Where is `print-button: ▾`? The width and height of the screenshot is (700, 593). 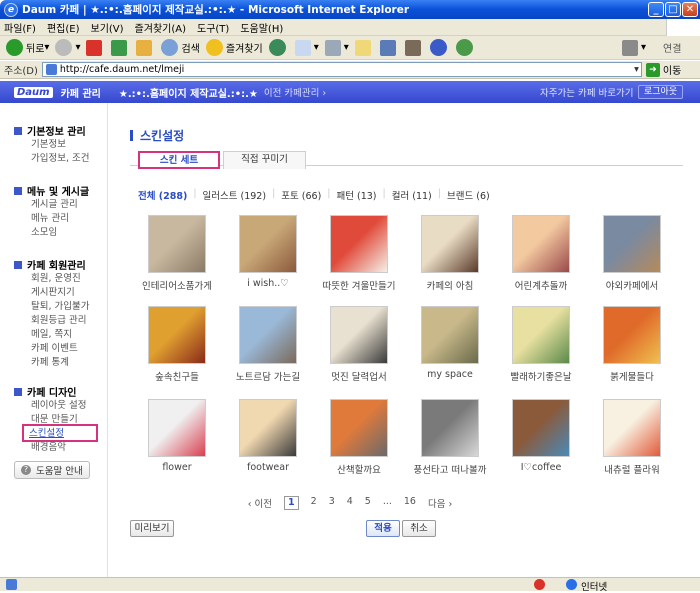 print-button: ▾ is located at coordinates (336, 47).